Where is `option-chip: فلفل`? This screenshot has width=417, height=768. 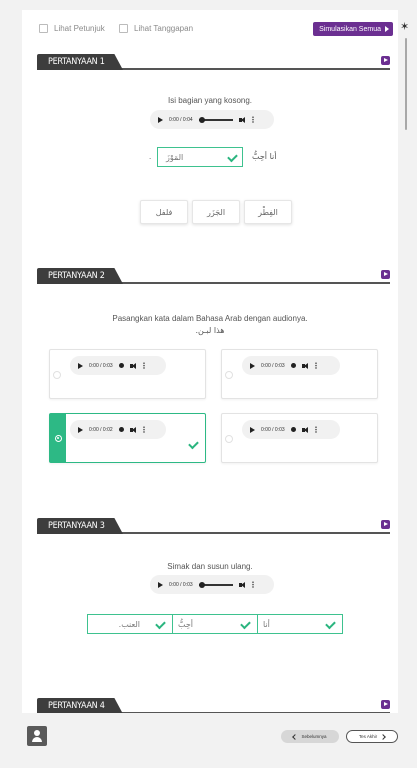 option-chip: فلفل is located at coordinates (164, 212).